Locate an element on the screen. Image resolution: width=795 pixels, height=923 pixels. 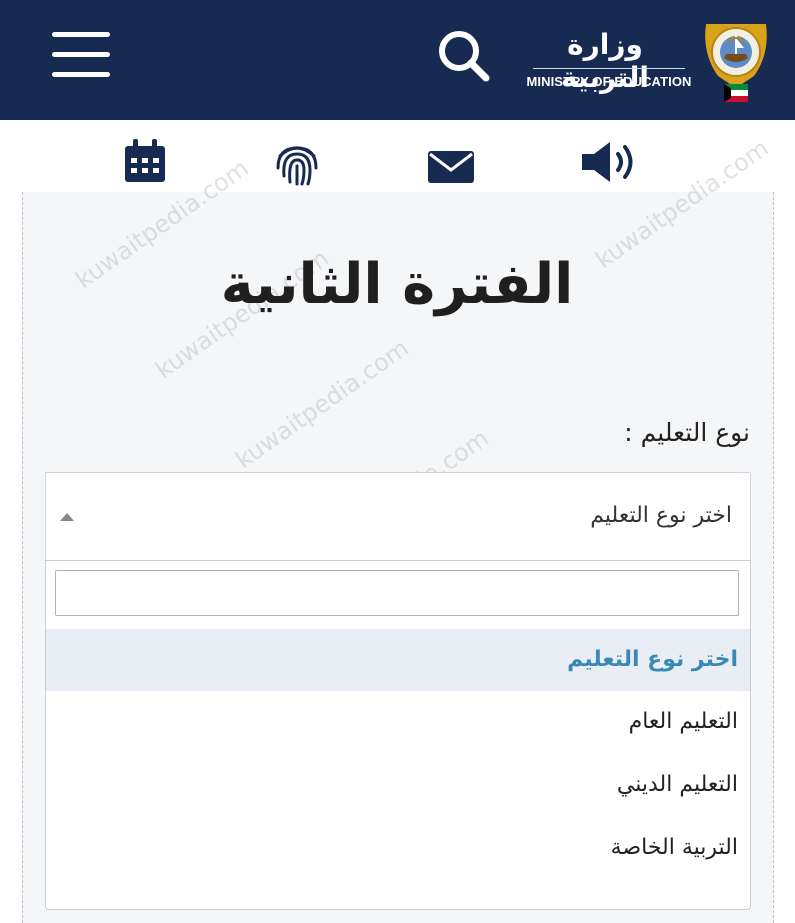
hamburger-menu-icon is located at coordinates (81, 55).